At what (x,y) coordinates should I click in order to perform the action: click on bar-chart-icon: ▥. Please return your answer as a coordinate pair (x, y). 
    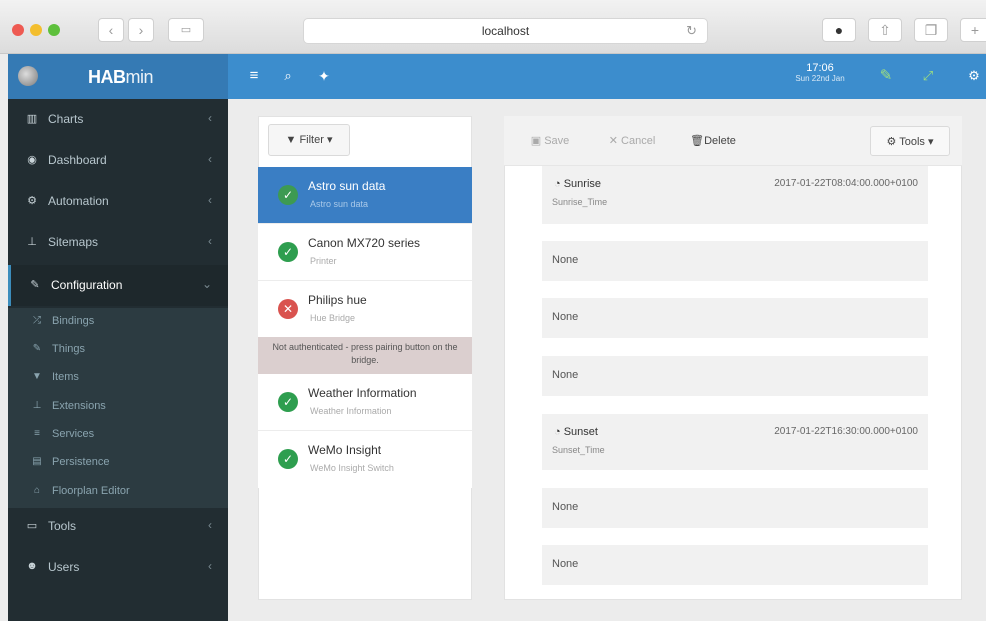
    Looking at the image, I should click on (32, 119).